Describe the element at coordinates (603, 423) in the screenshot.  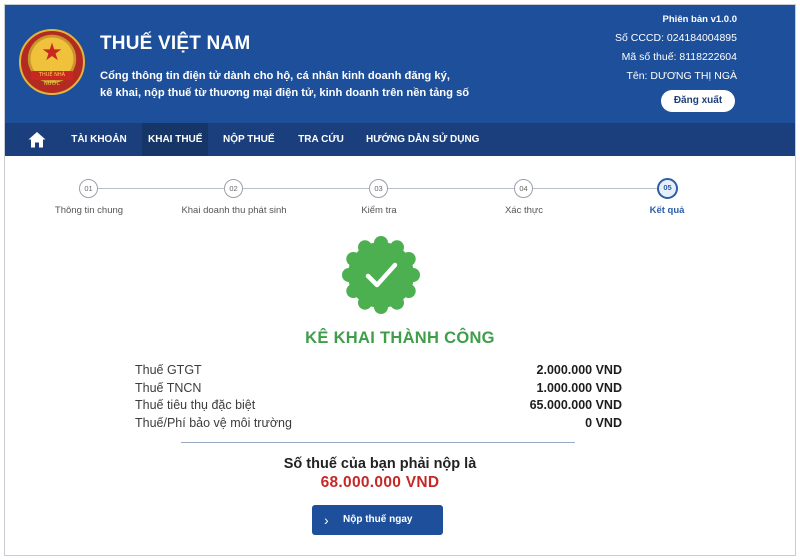
I see `tax-value: 0 VND` at that location.